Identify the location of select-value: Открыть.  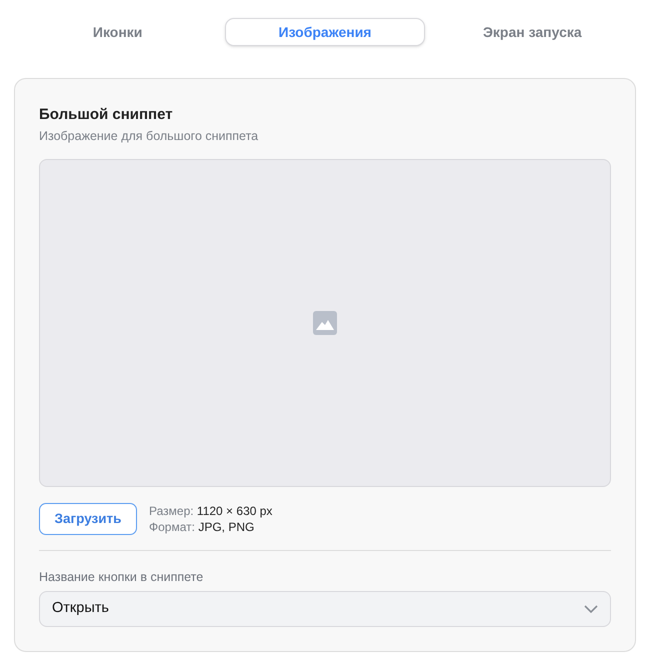
(80, 608).